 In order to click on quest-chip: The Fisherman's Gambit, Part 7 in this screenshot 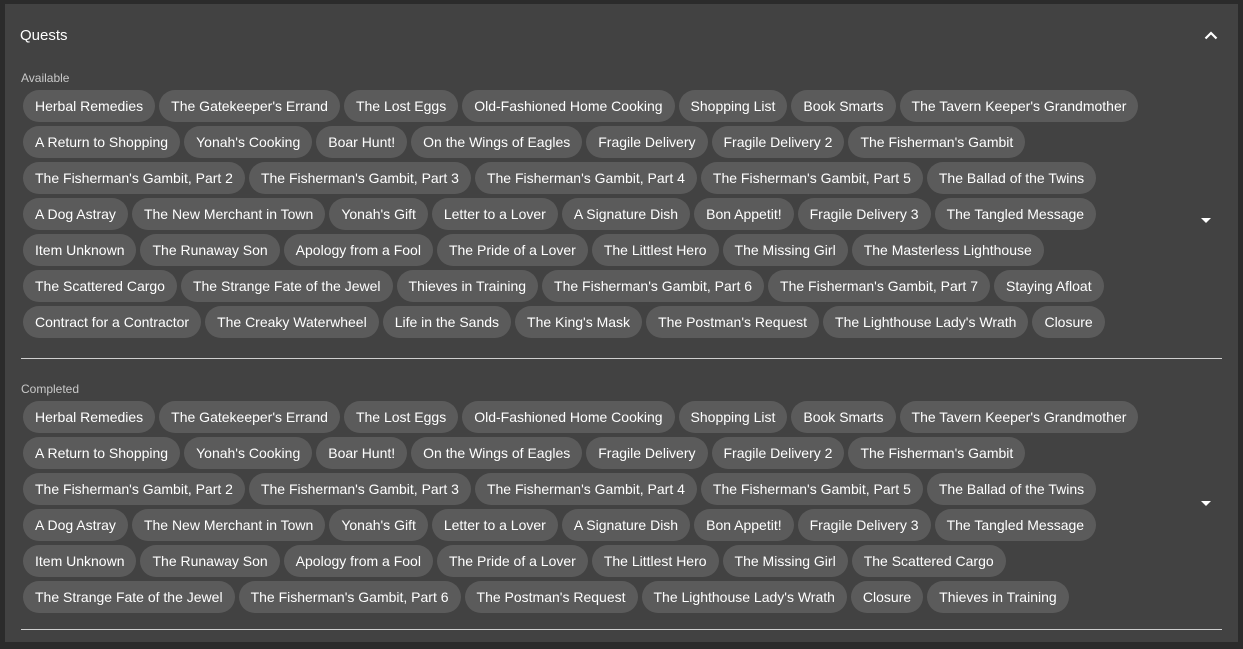, I will do `click(879, 286)`.